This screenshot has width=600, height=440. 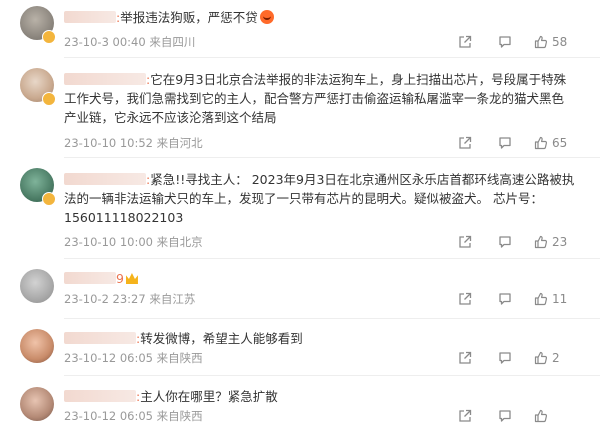 What do you see at coordinates (495, 242) in the screenshot?
I see `comment-actions: 23` at bounding box center [495, 242].